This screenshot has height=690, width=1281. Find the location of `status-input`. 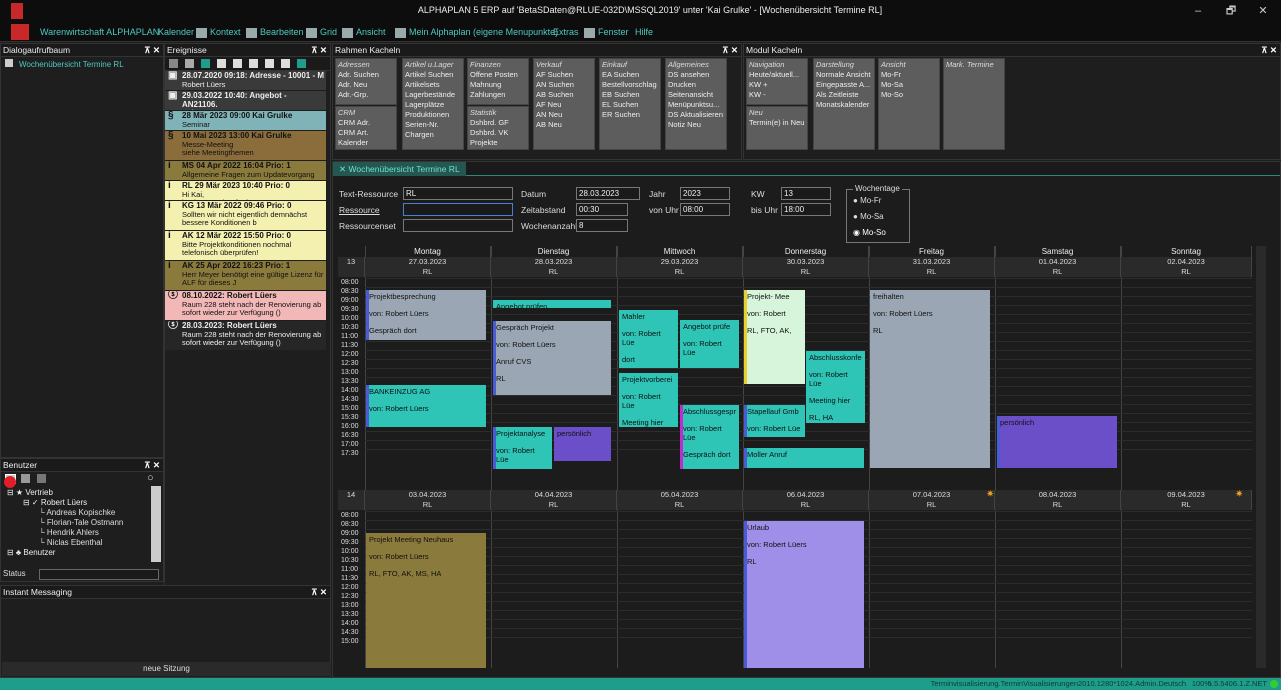

status-input is located at coordinates (99, 574).